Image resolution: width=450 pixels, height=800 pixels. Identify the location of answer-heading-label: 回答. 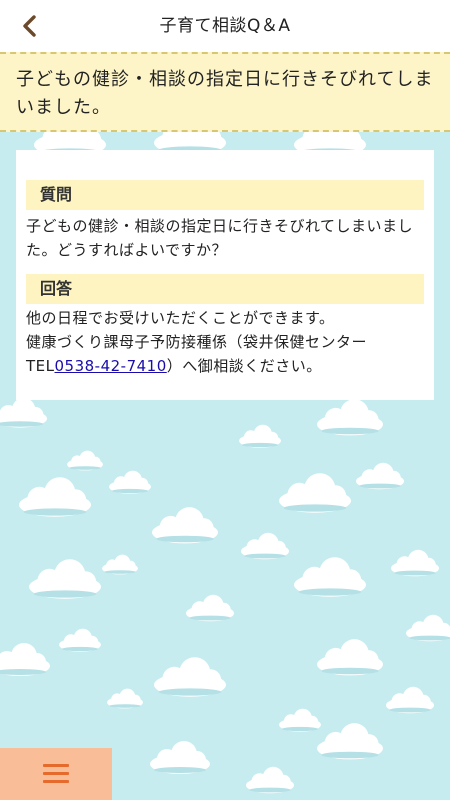
(56, 288).